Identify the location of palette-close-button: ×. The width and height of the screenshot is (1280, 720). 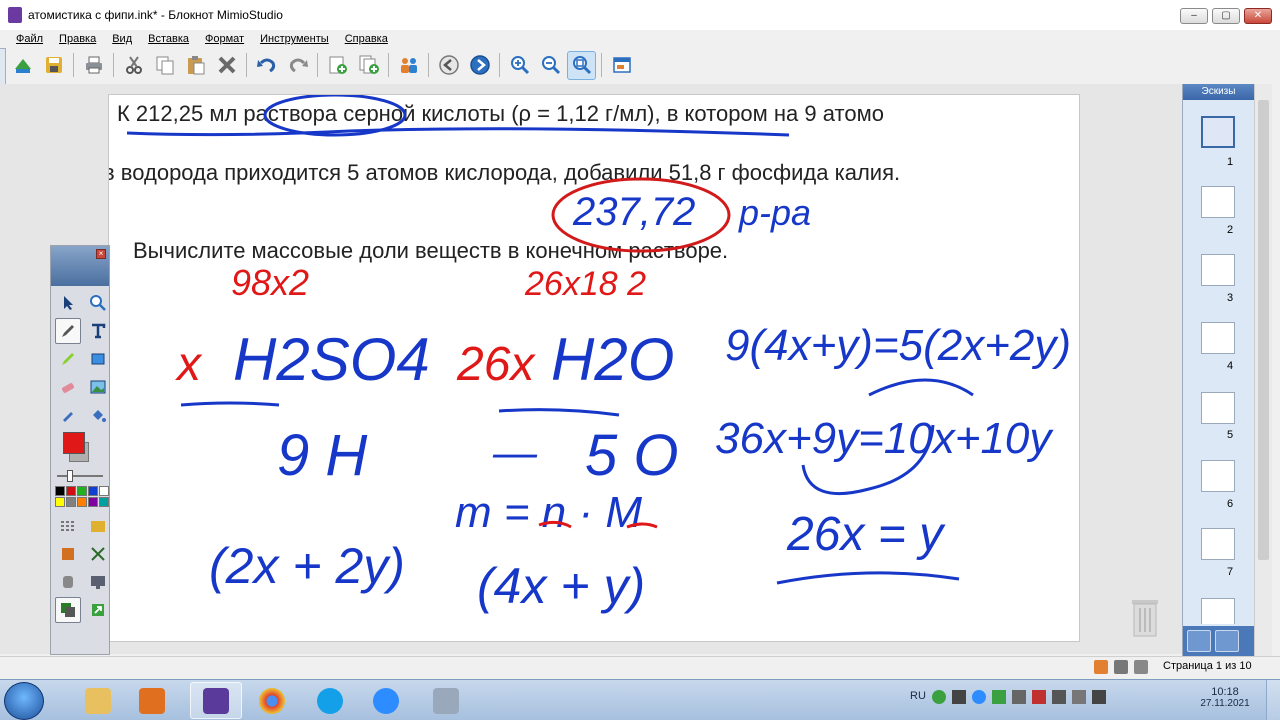
(101, 254).